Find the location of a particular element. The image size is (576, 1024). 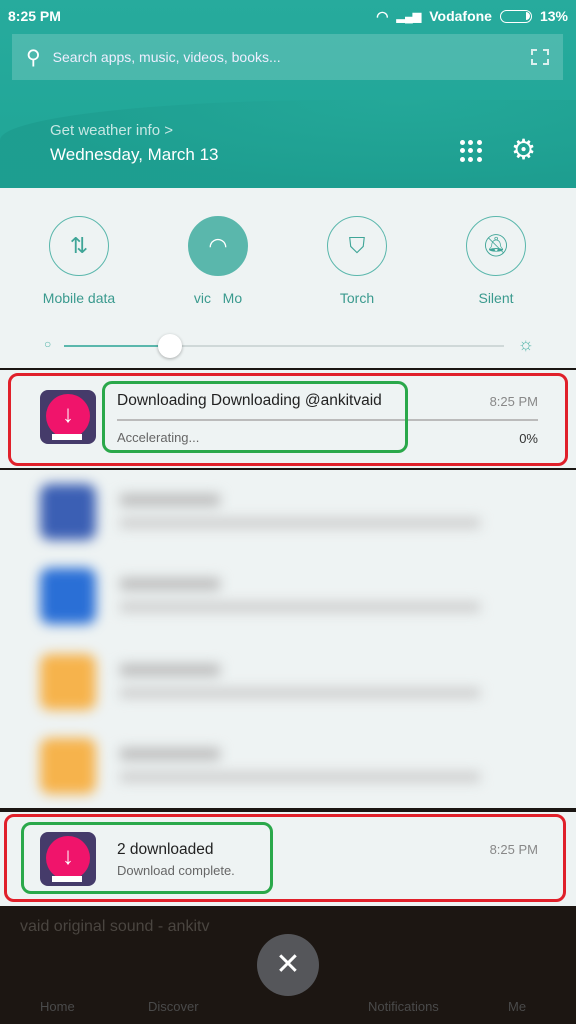

nav-discover: Discover is located at coordinates (173, 1006).